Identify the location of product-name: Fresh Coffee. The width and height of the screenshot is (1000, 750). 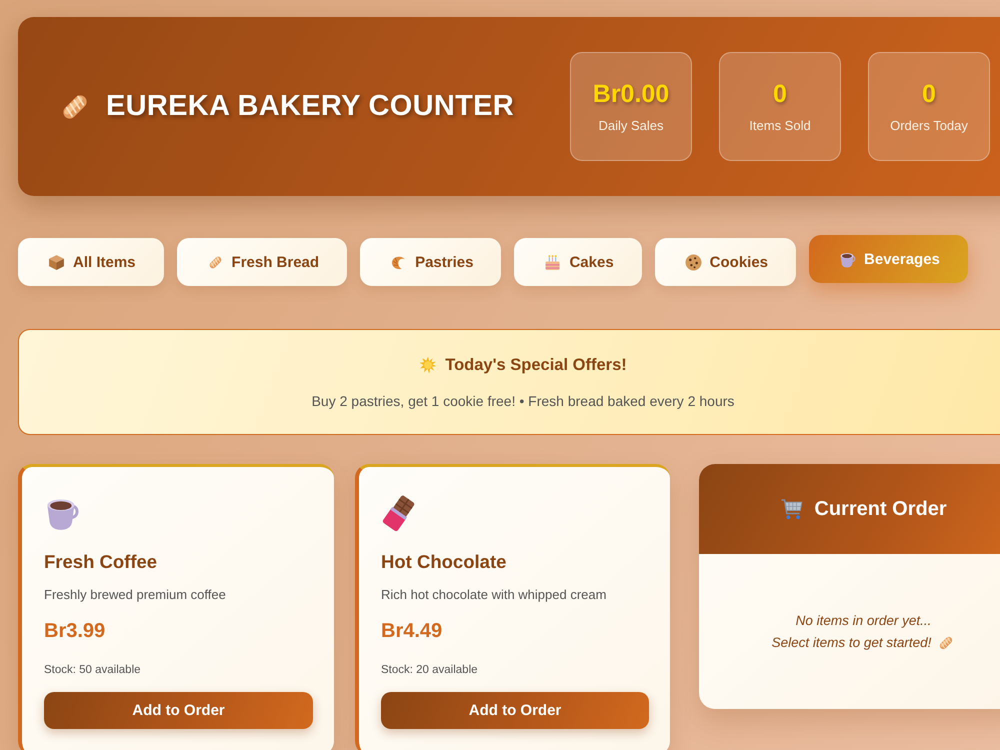
(101, 562).